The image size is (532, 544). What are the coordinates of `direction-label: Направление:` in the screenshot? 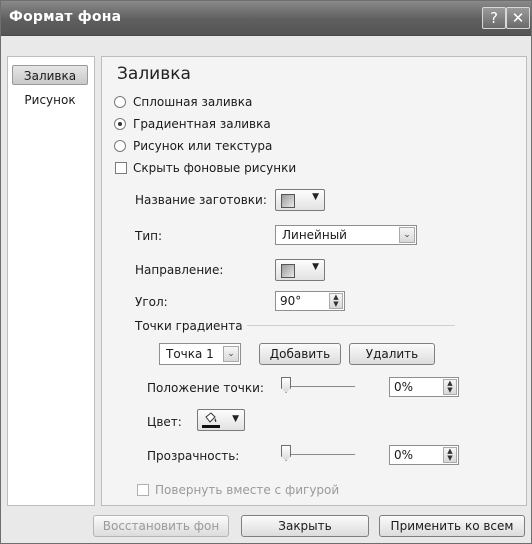 It's located at (179, 270).